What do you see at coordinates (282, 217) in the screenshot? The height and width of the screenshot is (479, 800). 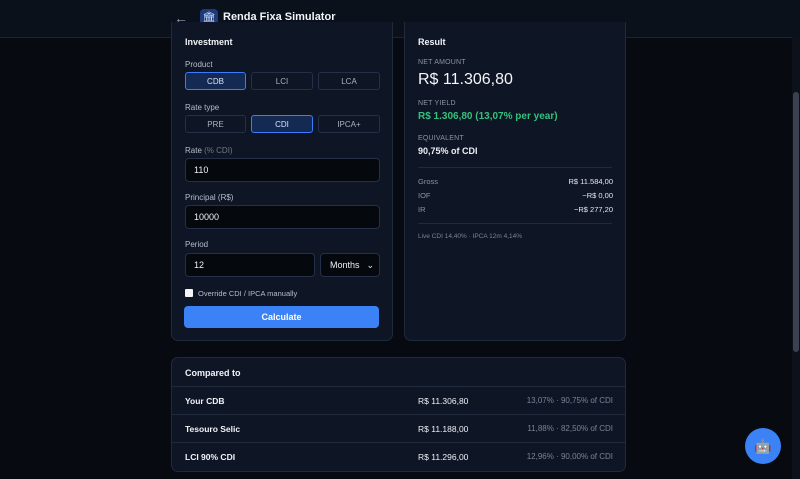 I see `principal-input: 10000` at bounding box center [282, 217].